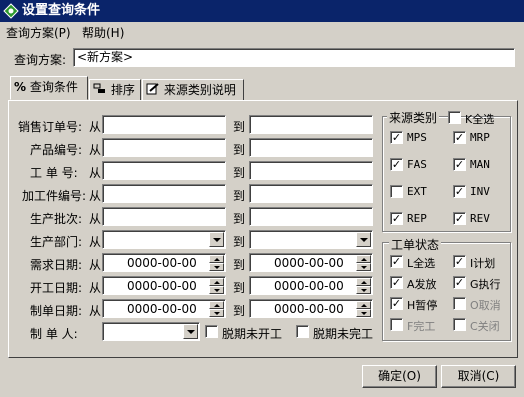 This screenshot has width=524, height=397. I want to click on source-checkbox-1: ✓, so click(459, 137).